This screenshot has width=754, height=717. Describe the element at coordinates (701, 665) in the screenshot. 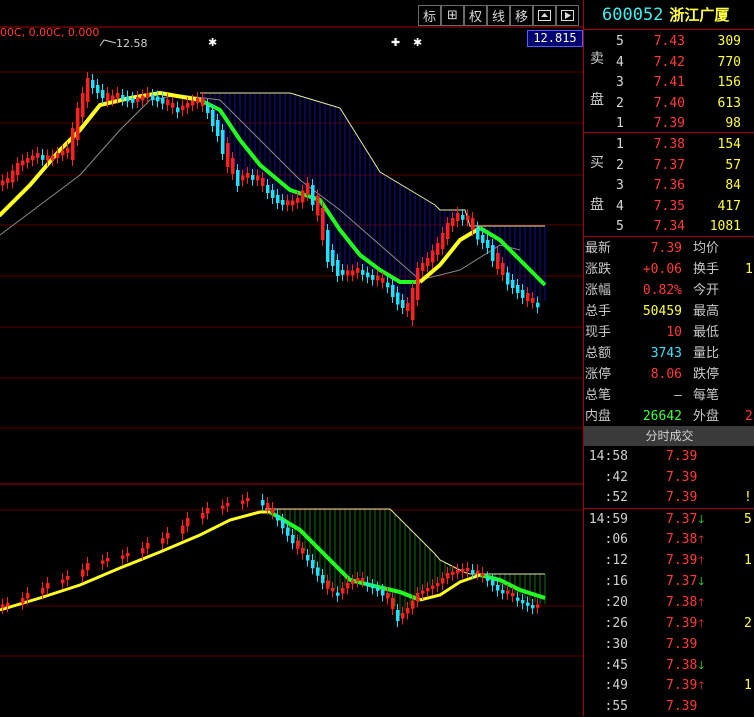

I see `arrow-down-icon: 🡓` at that location.